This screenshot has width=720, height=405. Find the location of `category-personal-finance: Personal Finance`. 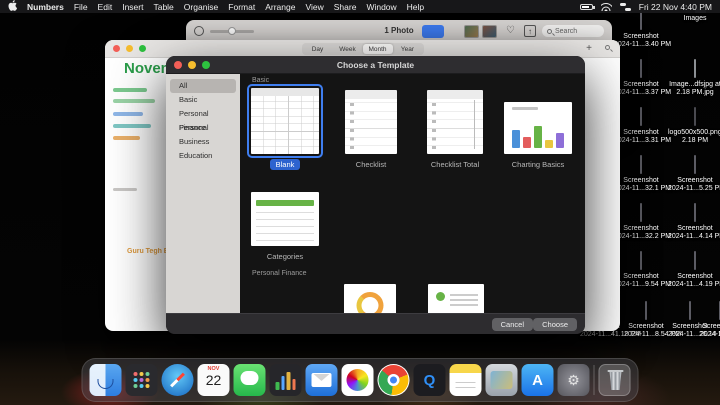

category-personal-finance: Personal Finance is located at coordinates (203, 119).